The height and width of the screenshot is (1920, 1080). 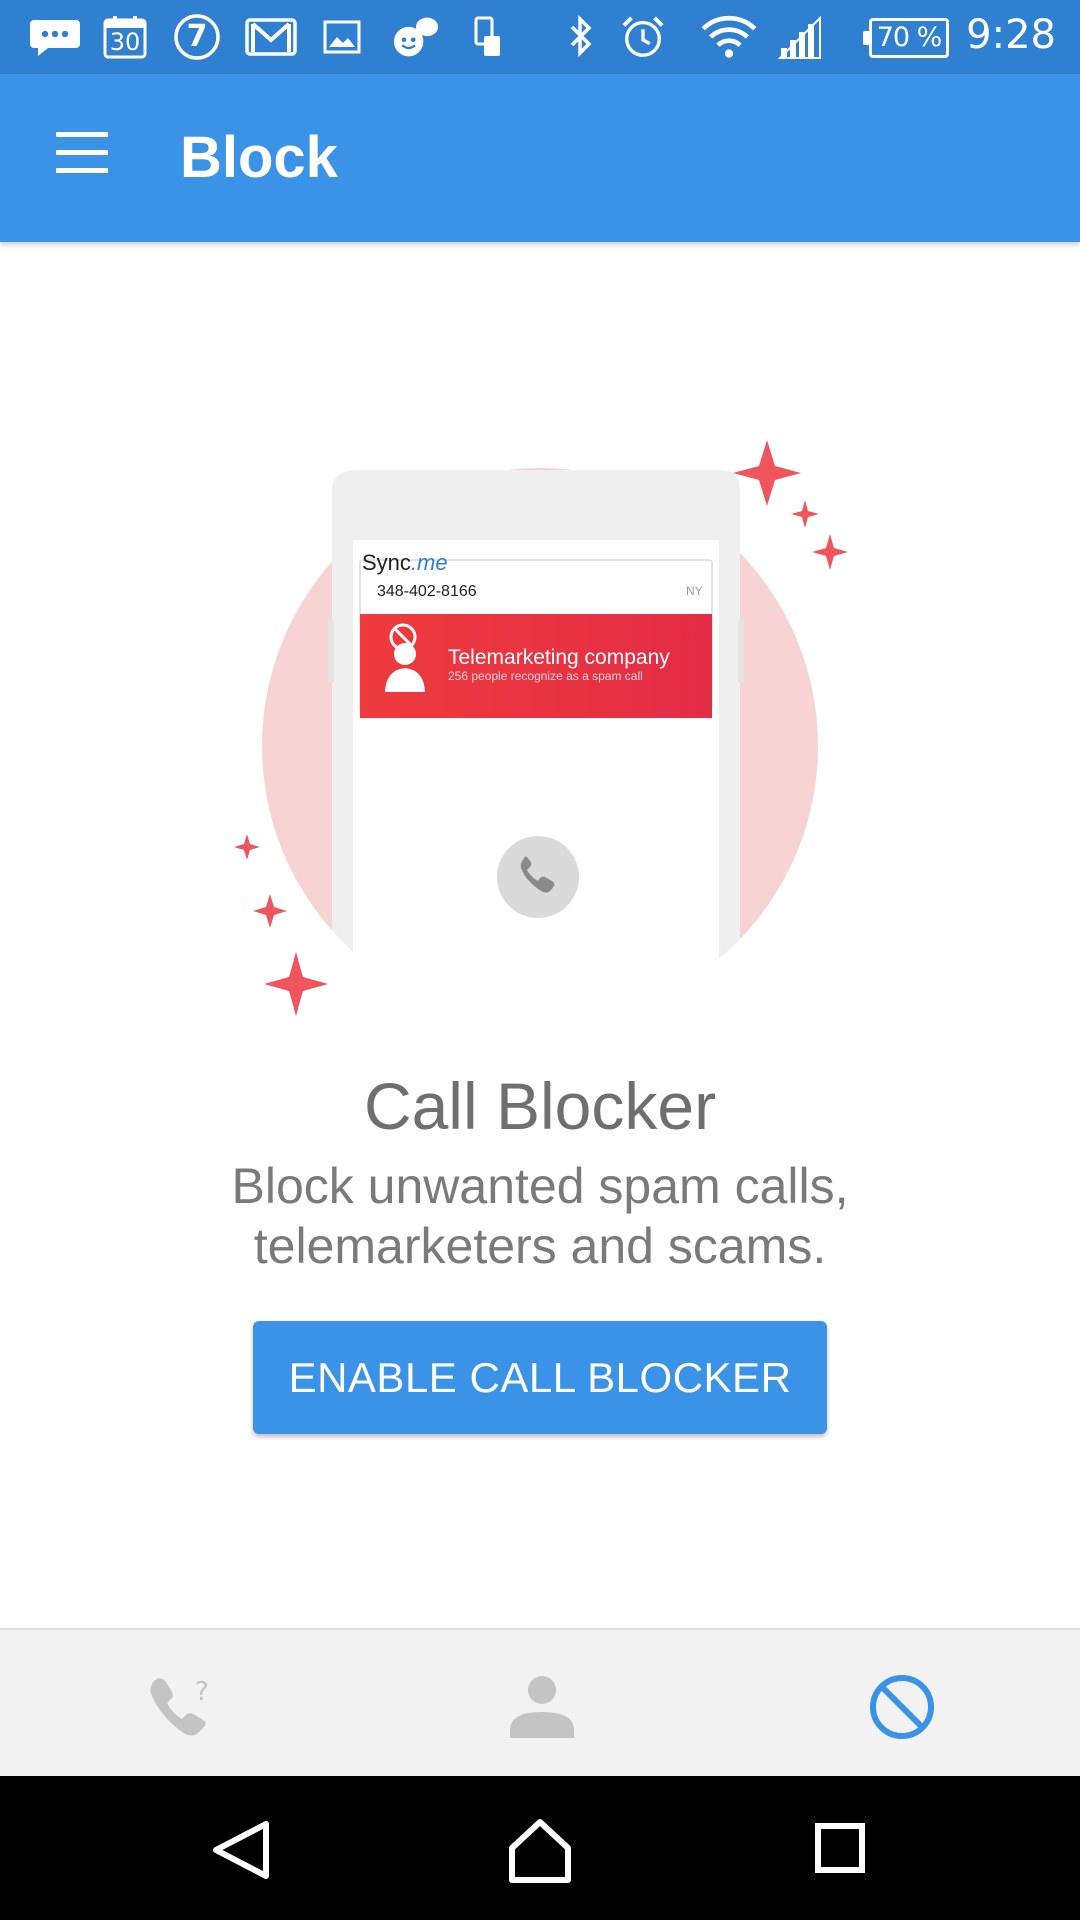 I want to click on calendar-icon: 30, so click(x=125, y=37).